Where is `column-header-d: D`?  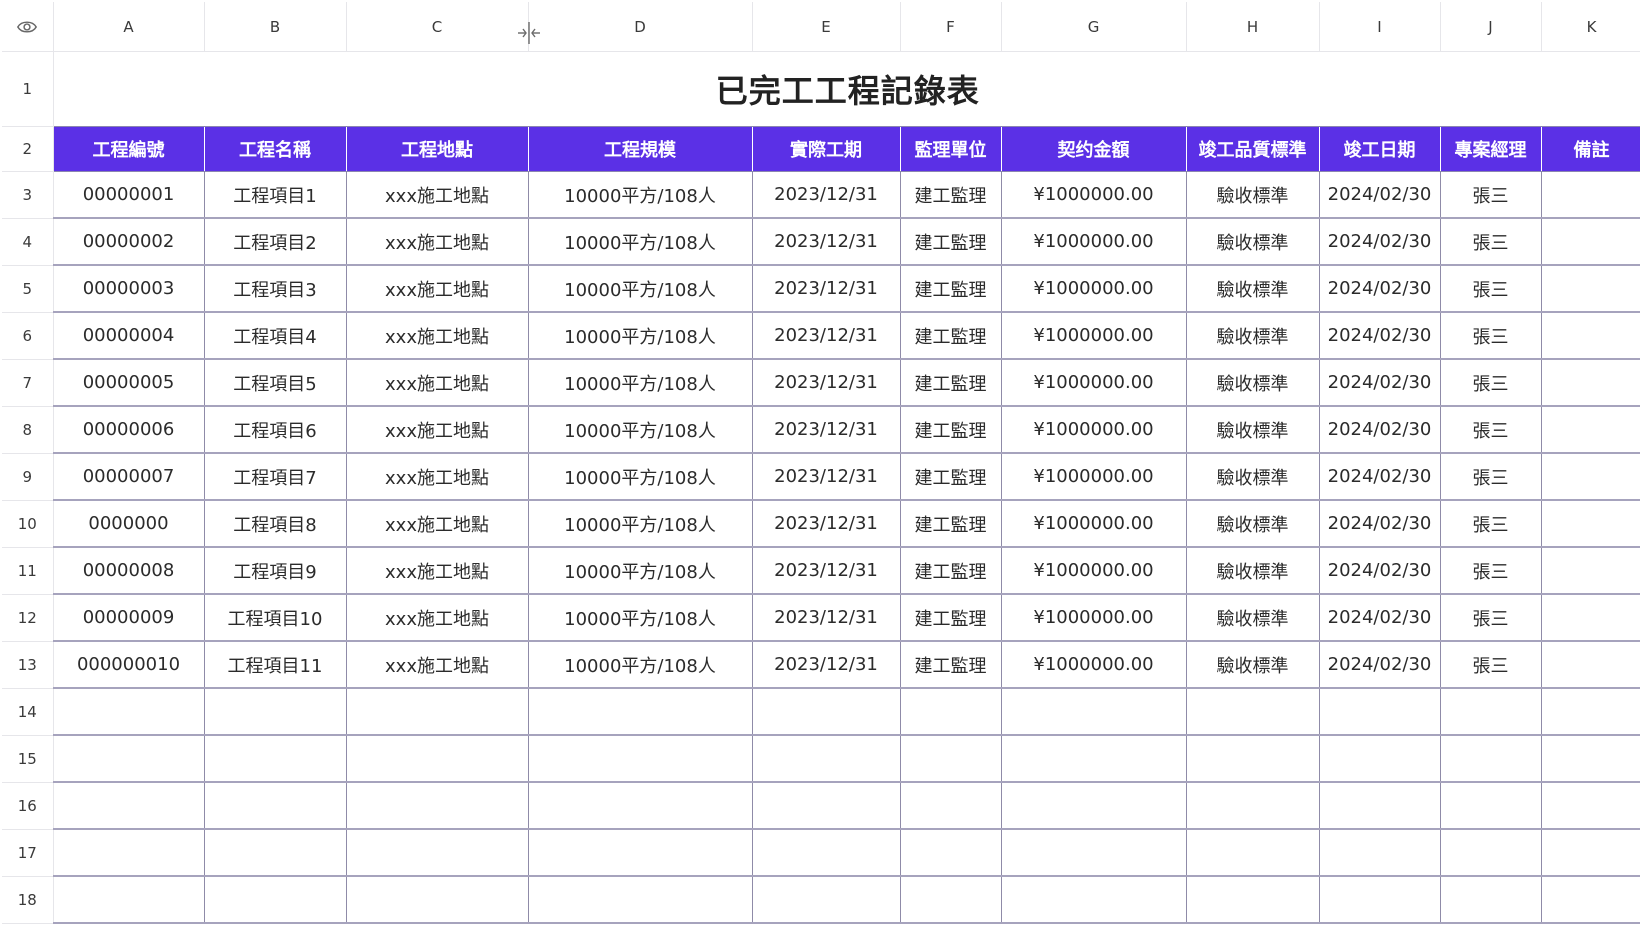
column-header-d: D is located at coordinates (640, 27).